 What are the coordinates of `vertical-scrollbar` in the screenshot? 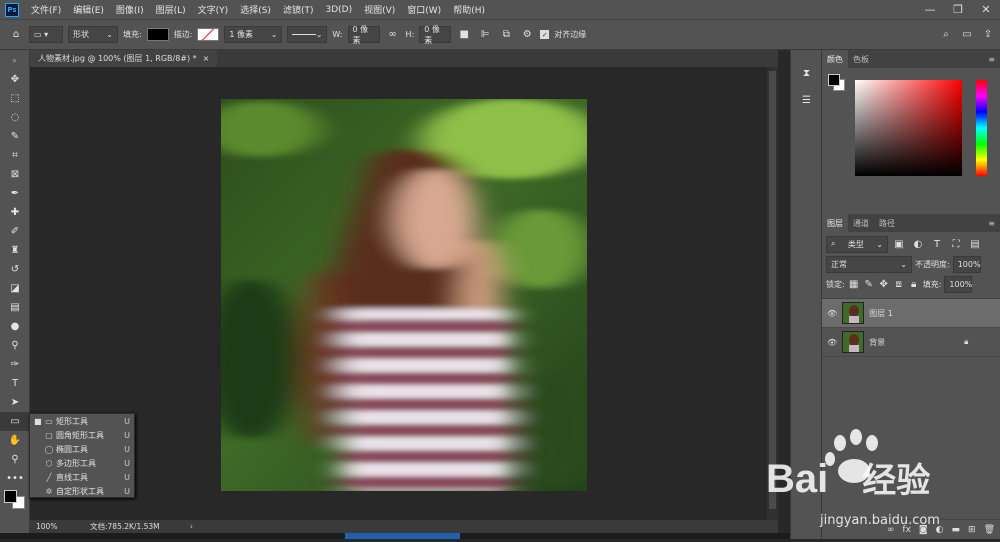 It's located at (772, 293).